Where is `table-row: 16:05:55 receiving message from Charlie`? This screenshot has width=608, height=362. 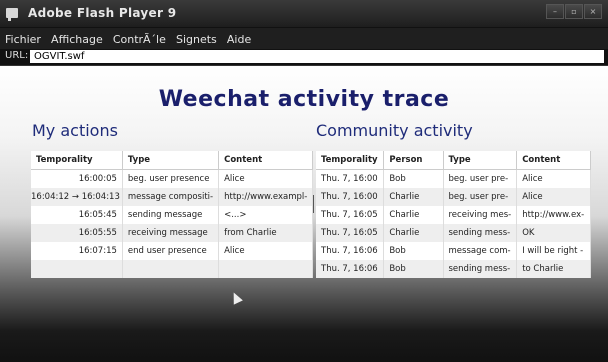 table-row: 16:05:55 receiving message from Charlie is located at coordinates (172, 233).